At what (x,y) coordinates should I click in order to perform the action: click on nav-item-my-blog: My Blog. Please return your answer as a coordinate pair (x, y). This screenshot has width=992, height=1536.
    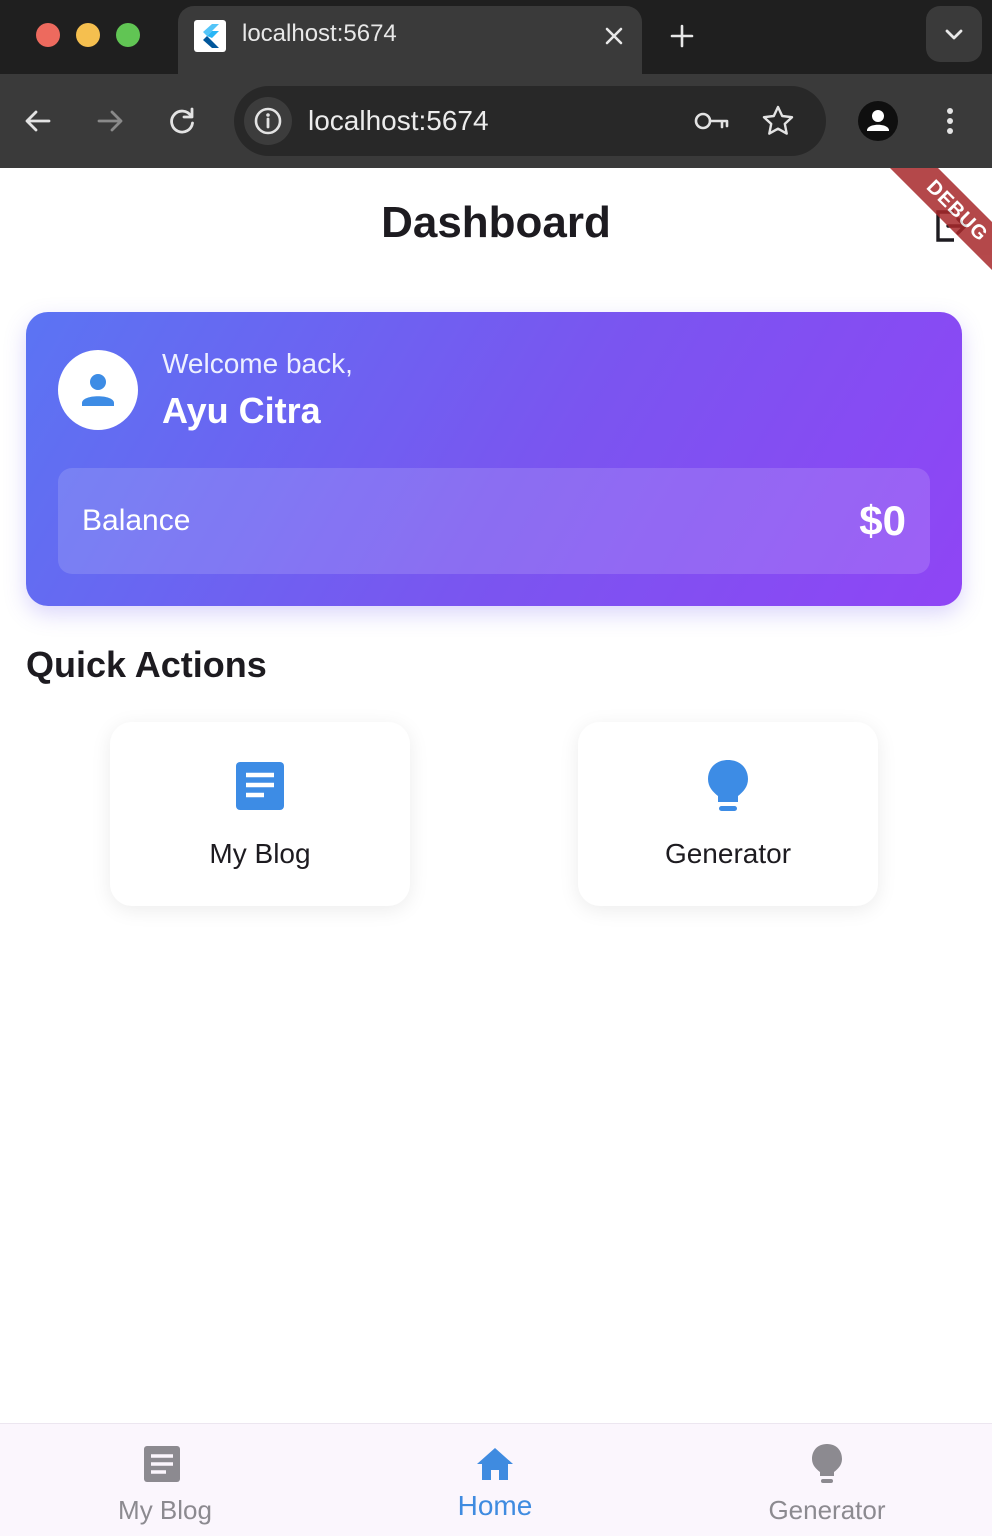
    Looking at the image, I should click on (165, 1480).